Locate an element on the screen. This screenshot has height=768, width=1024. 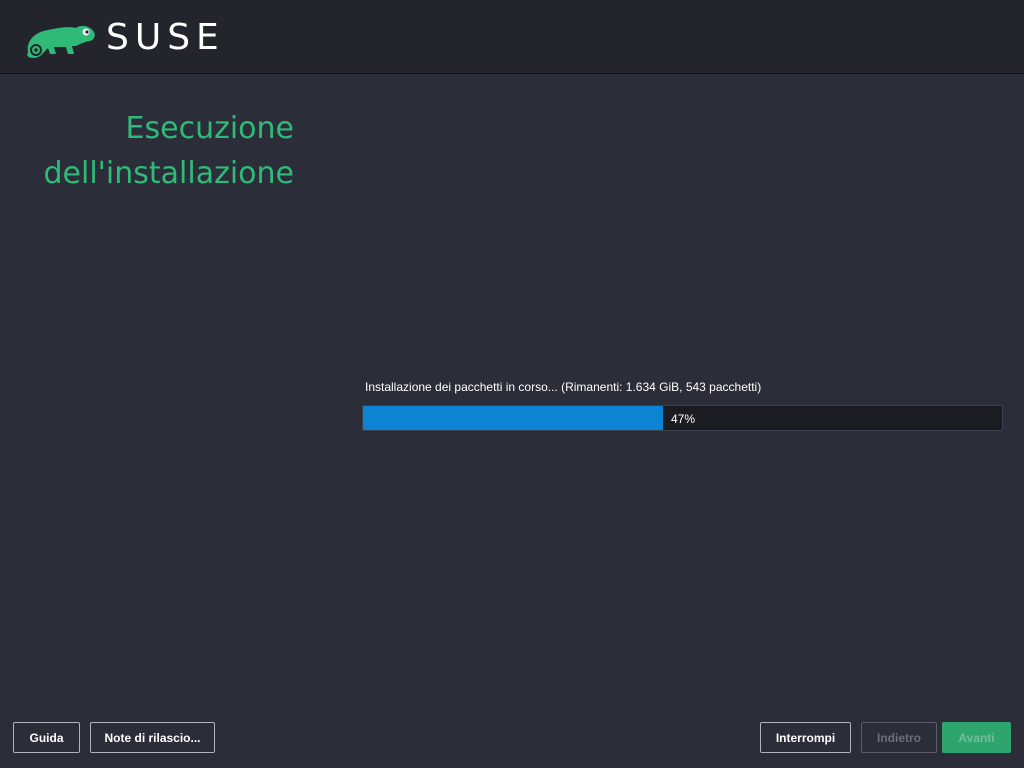
page-title-line1: Esecuzione is located at coordinates (209, 128).